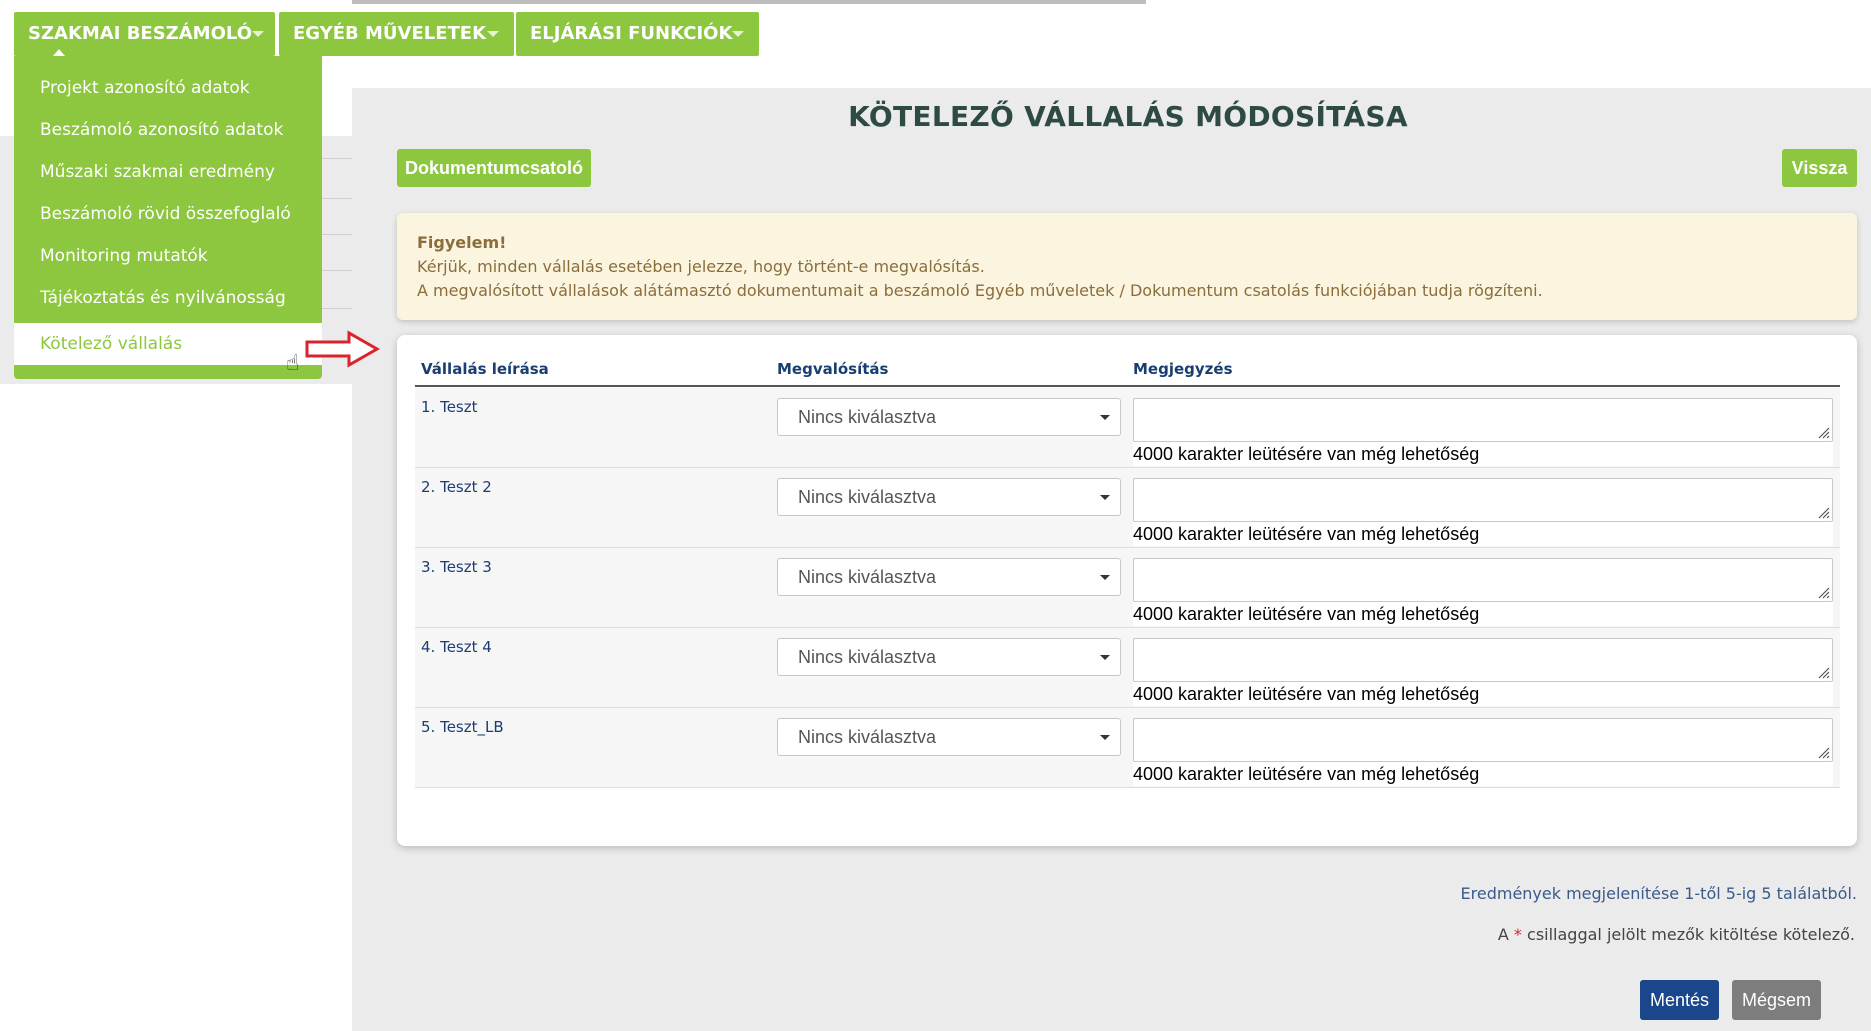 This screenshot has width=1871, height=1031. I want to click on menu-egyeb-muveletek: EGYÉB MŰVELETEK, so click(396, 34).